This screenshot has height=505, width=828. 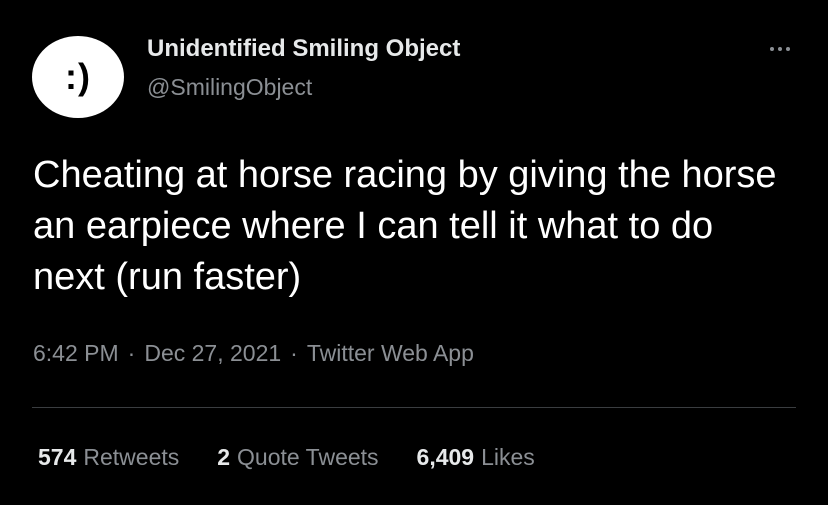 I want to click on tweet-stats: 574 Retweets 2 Quote Tweets 6,409 Likes, so click(x=305, y=457).